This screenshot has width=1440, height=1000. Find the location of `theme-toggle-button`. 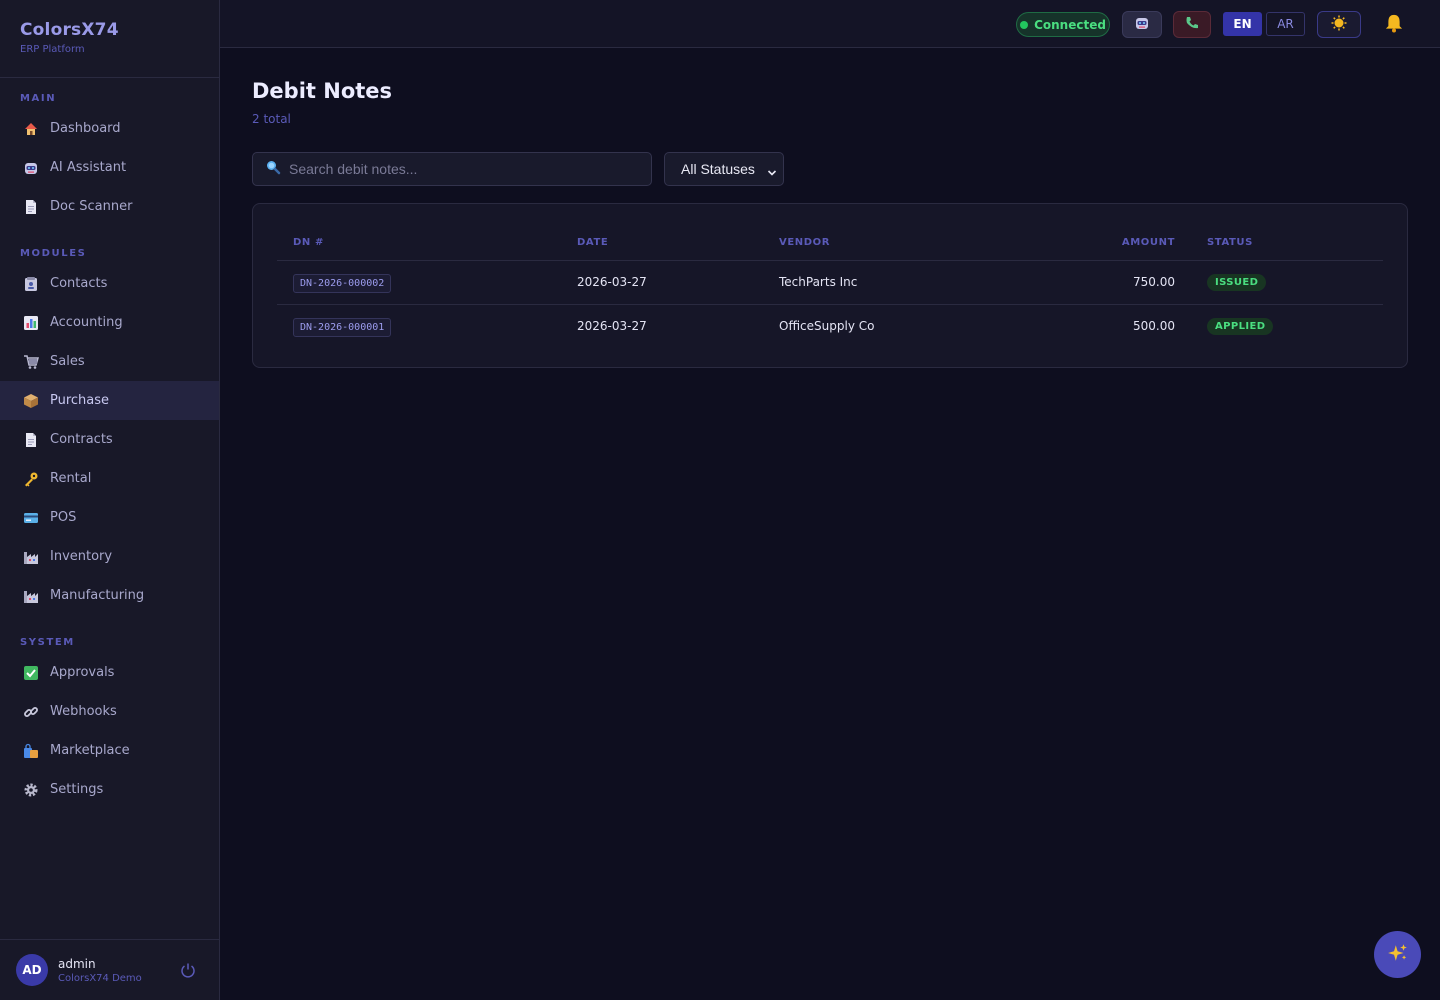

theme-toggle-button is located at coordinates (1339, 24).